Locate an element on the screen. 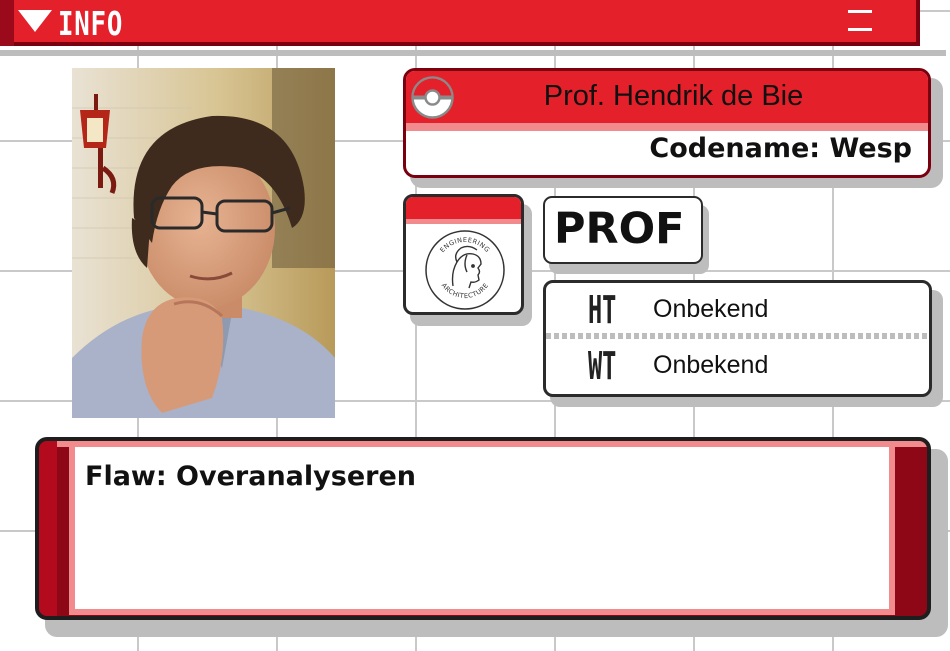 This screenshot has height=651, width=950. profile-name: Prof. Hendrik de Bie is located at coordinates (673, 96).